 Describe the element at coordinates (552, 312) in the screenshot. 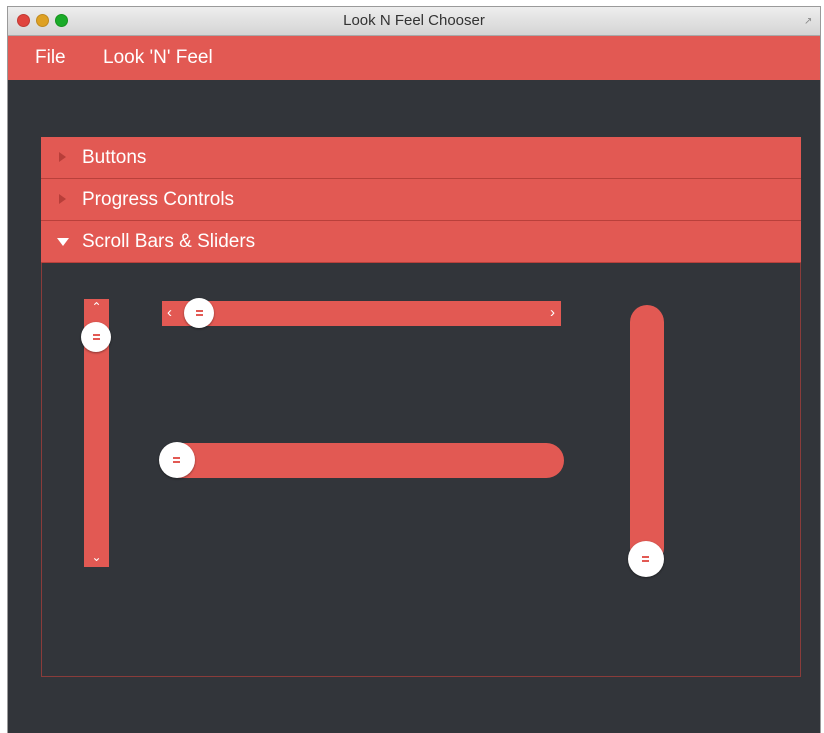

I see `chevron-right-icon: ›` at that location.